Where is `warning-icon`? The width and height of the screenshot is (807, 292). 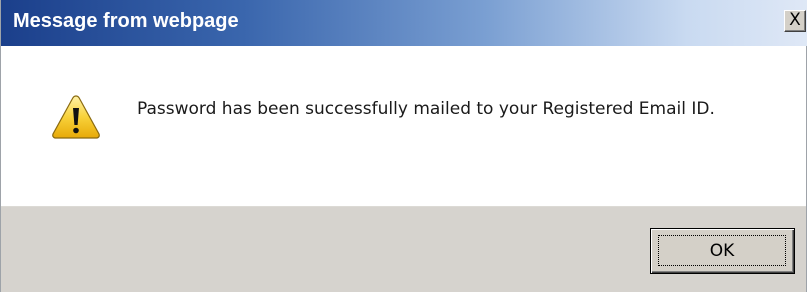 warning-icon is located at coordinates (76, 117).